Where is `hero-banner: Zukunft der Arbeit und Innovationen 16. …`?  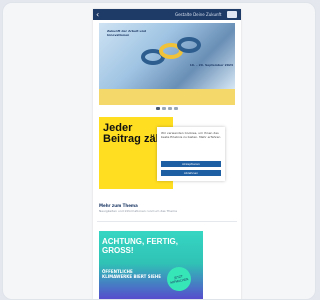
hero-banner: Zukunft der Arbeit und Innovationen 16. … is located at coordinates (167, 56).